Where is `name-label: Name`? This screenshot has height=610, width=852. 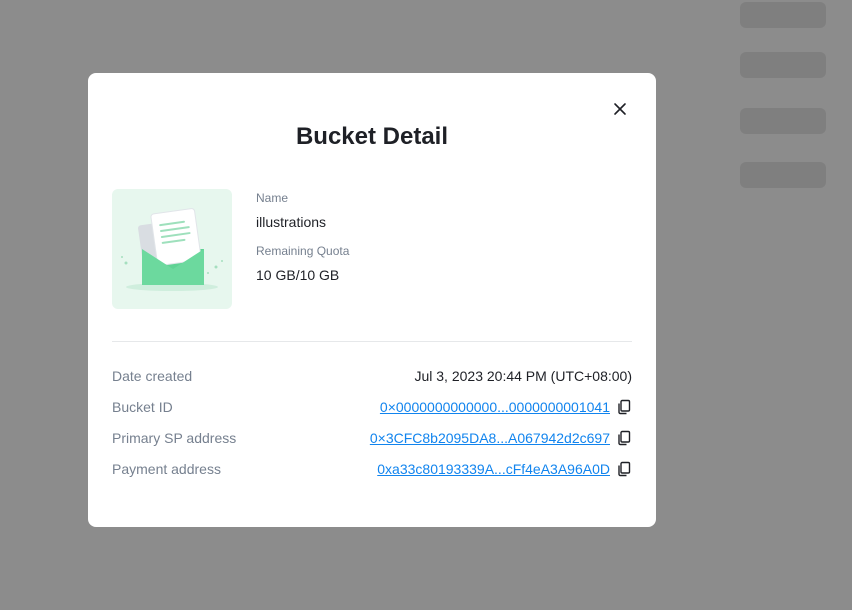
name-label: Name is located at coordinates (272, 198).